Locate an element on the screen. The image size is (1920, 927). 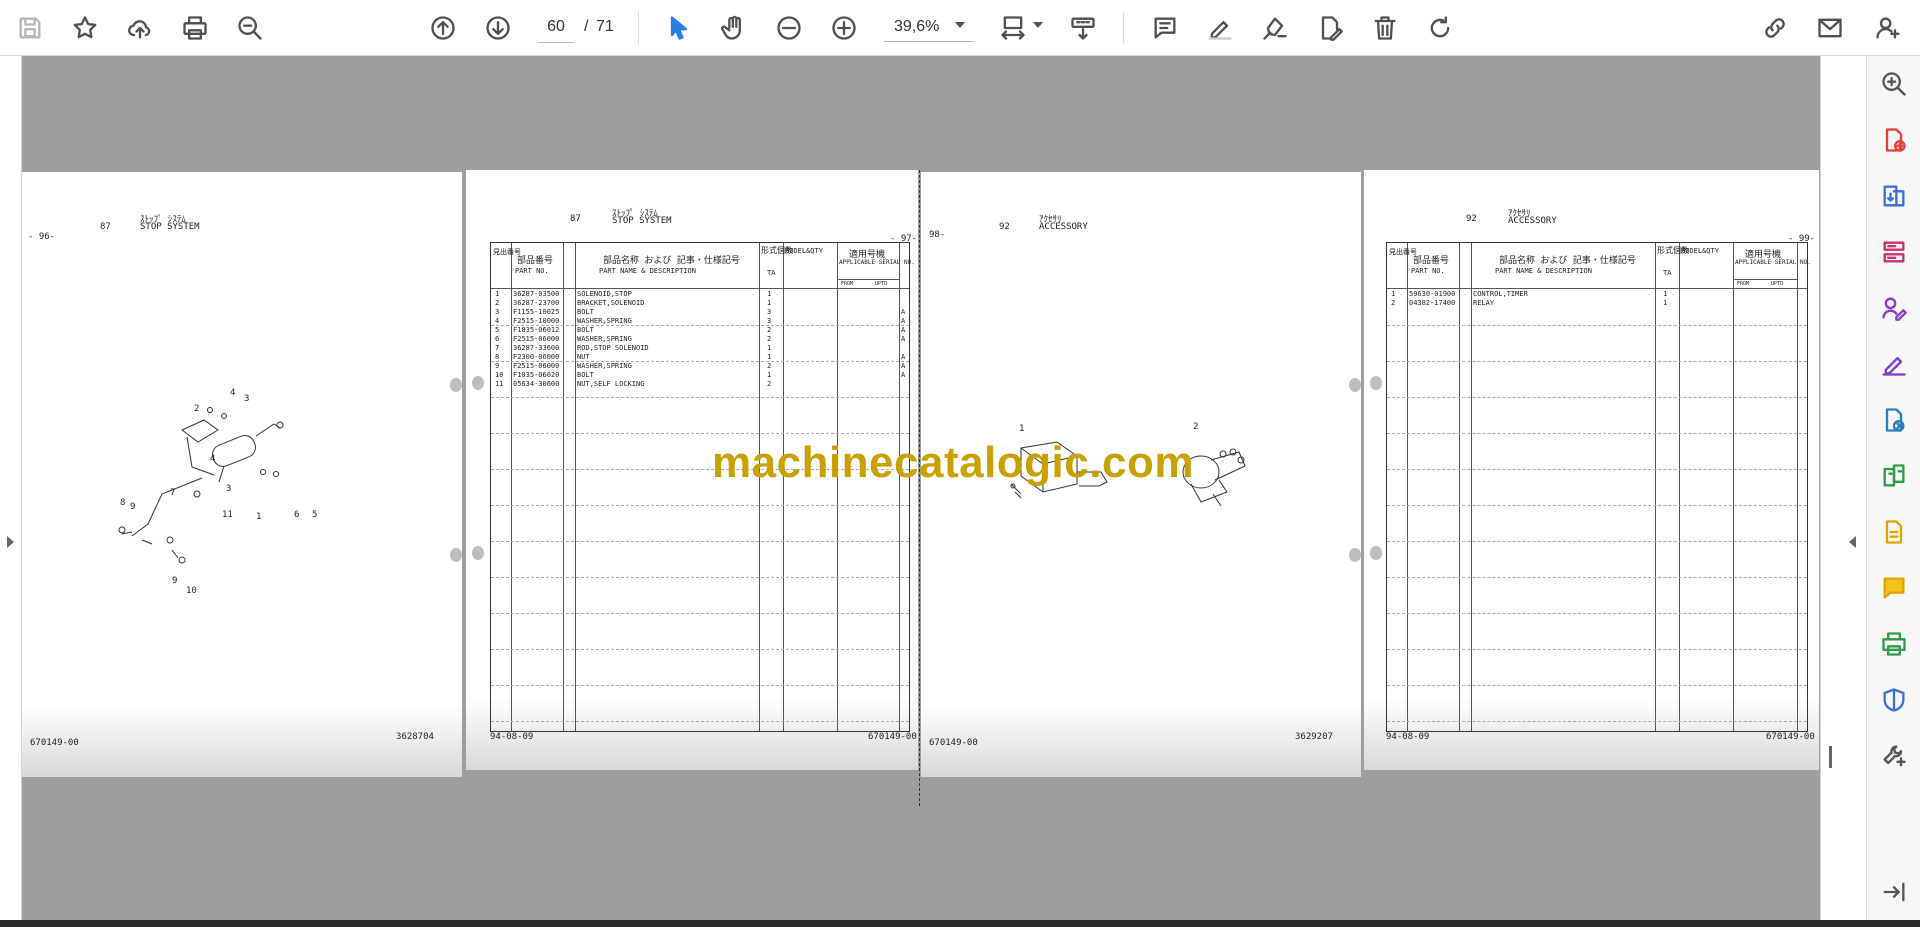
callout-label: 10 is located at coordinates (191, 591).